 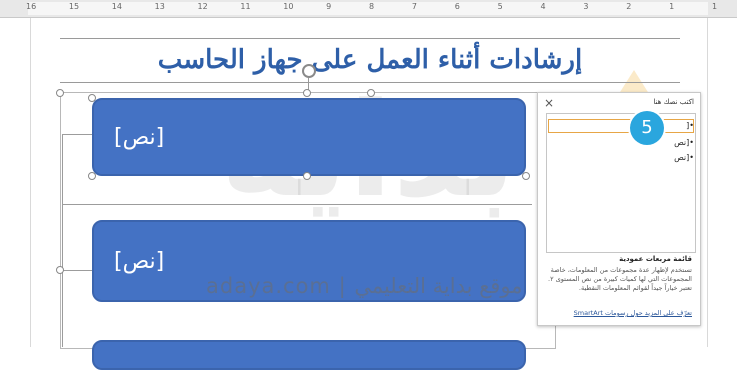 I want to click on ruler-ticks: 16 15 14 13 12 11 10 9 8 7 6 5 4 3 2 1 1, so click(x=368, y=8).